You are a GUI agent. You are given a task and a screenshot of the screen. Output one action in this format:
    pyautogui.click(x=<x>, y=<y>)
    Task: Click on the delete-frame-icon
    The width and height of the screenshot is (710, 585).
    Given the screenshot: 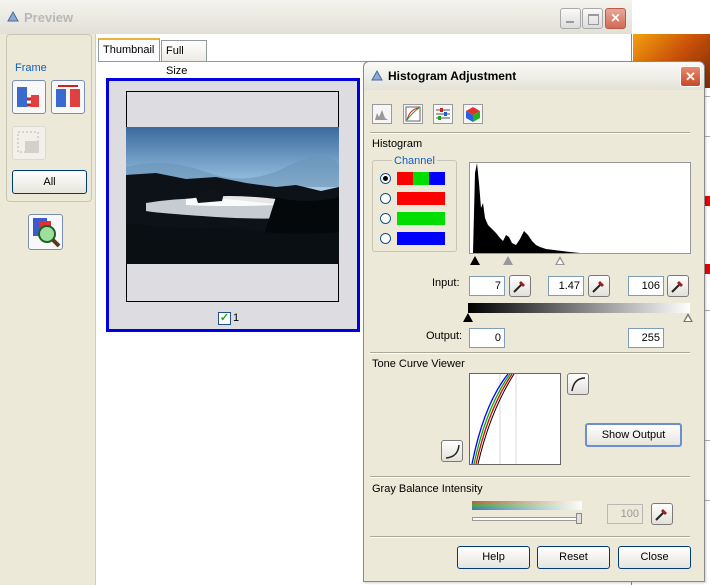 What is the action you would take?
    pyautogui.click(x=28, y=142)
    